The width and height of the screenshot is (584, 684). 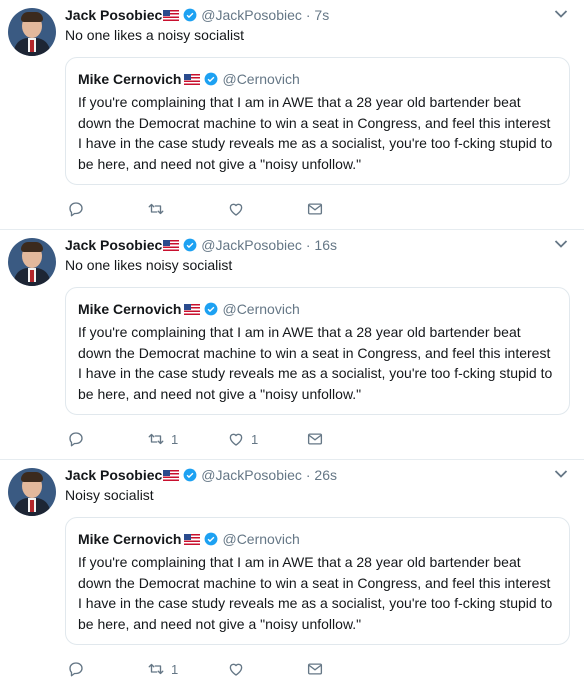 I want to click on tweet-header: Jack Posobiec @JackPosobiec · 7s, so click(x=309, y=15).